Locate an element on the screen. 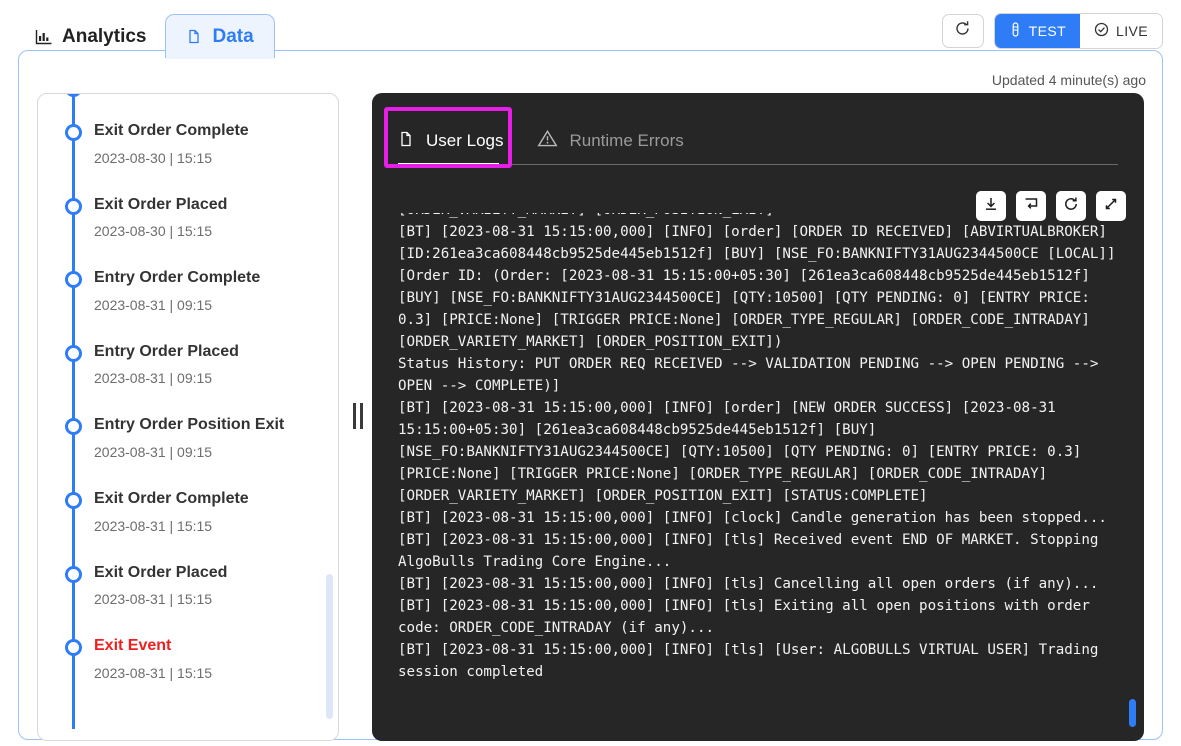 Image resolution: width=1181 pixels, height=746 pixels. tab-active-underline is located at coordinates (448, 164).